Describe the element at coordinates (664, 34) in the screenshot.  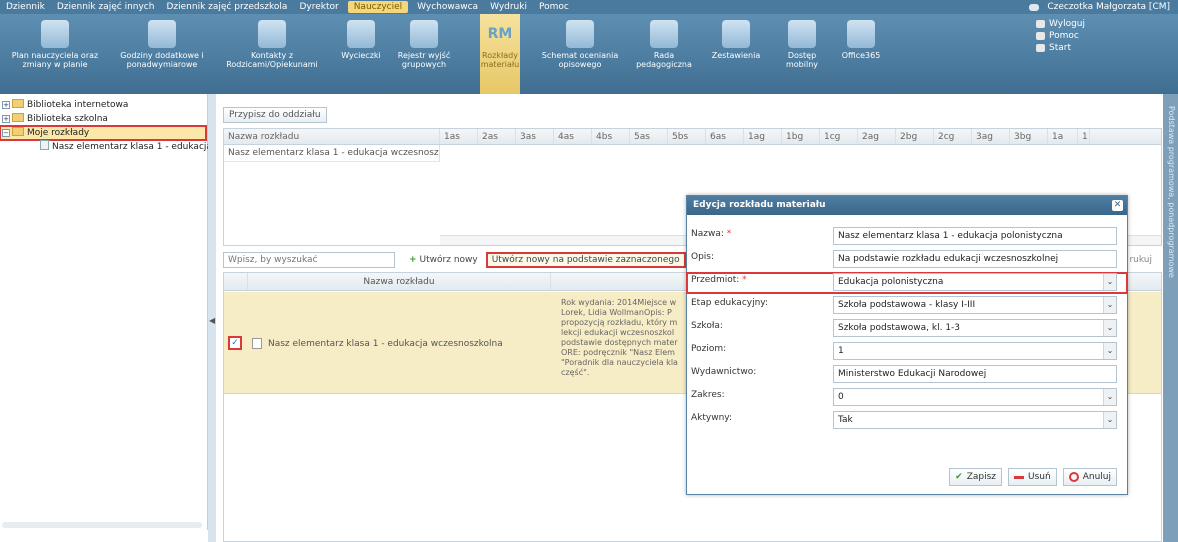
I see `council-icon` at that location.